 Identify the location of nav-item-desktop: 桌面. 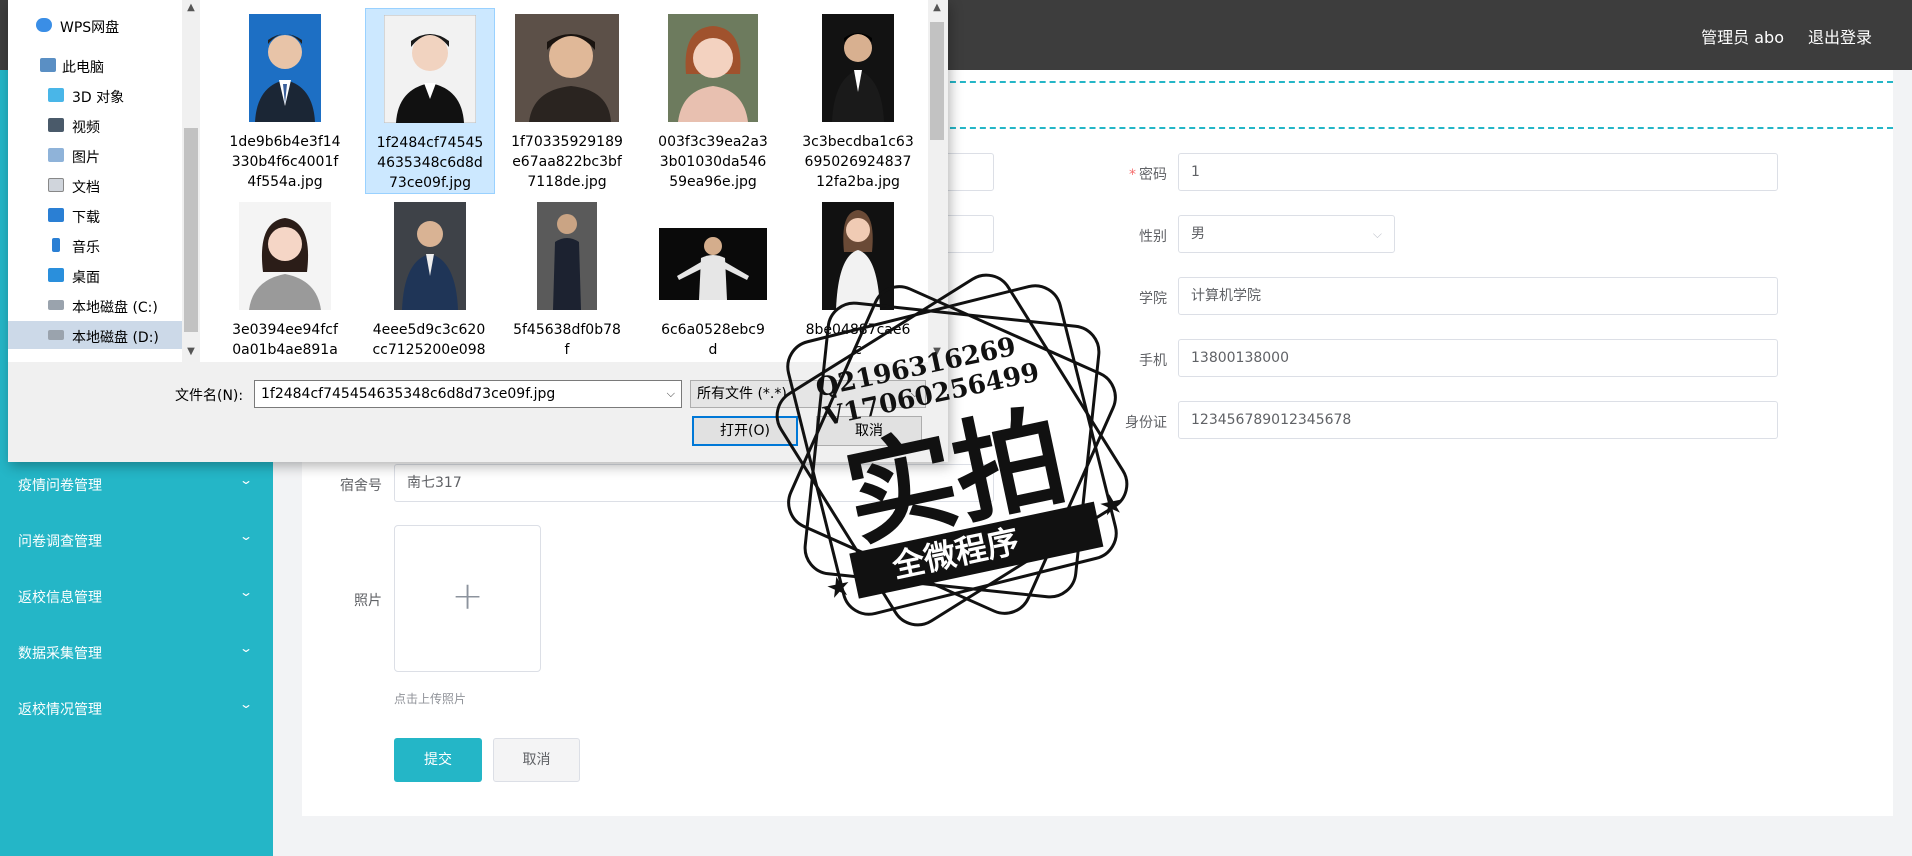
(97, 275).